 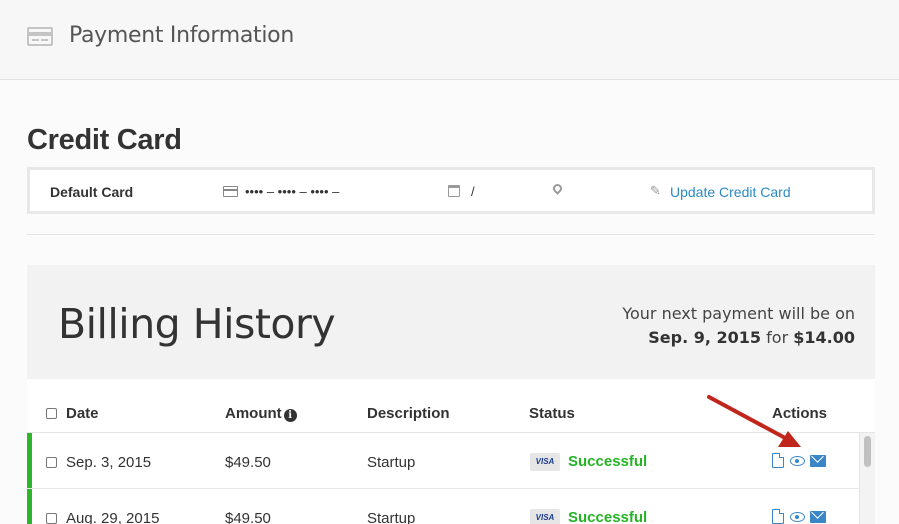 I want to click on update-credit-card-link: Update Credit Card, so click(x=730, y=192).